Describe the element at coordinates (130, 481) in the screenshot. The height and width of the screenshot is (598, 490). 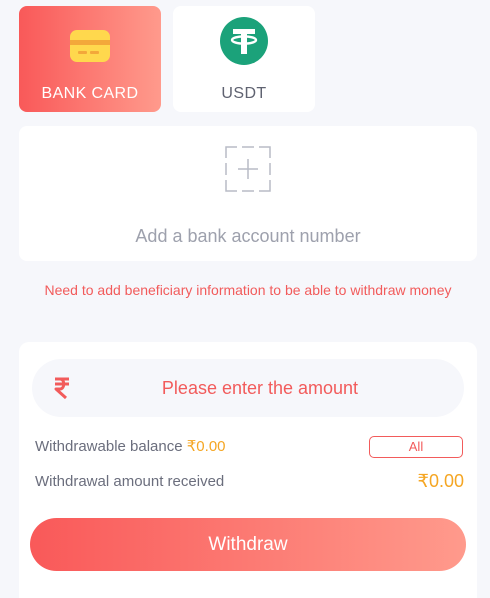
I see `withdrawal-received-label: Withdrawal amount received` at that location.